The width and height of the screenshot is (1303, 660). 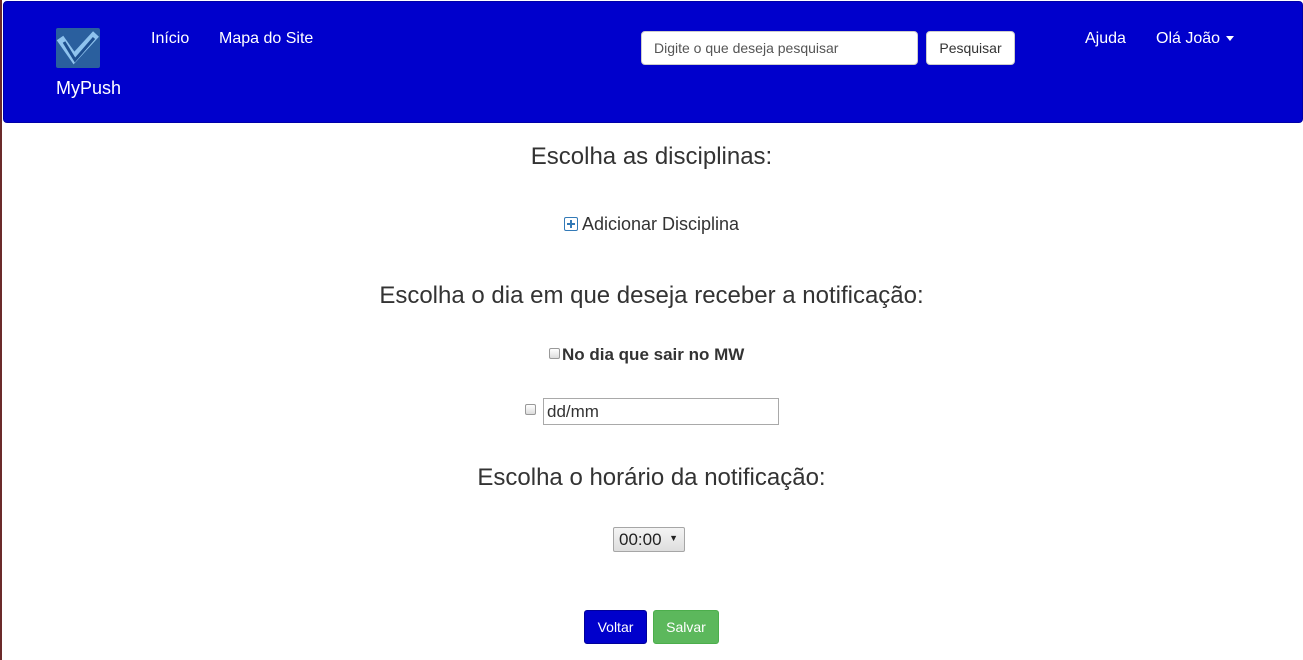 What do you see at coordinates (653, 354) in the screenshot?
I see `mw-day-label: No dia que sair no MW` at bounding box center [653, 354].